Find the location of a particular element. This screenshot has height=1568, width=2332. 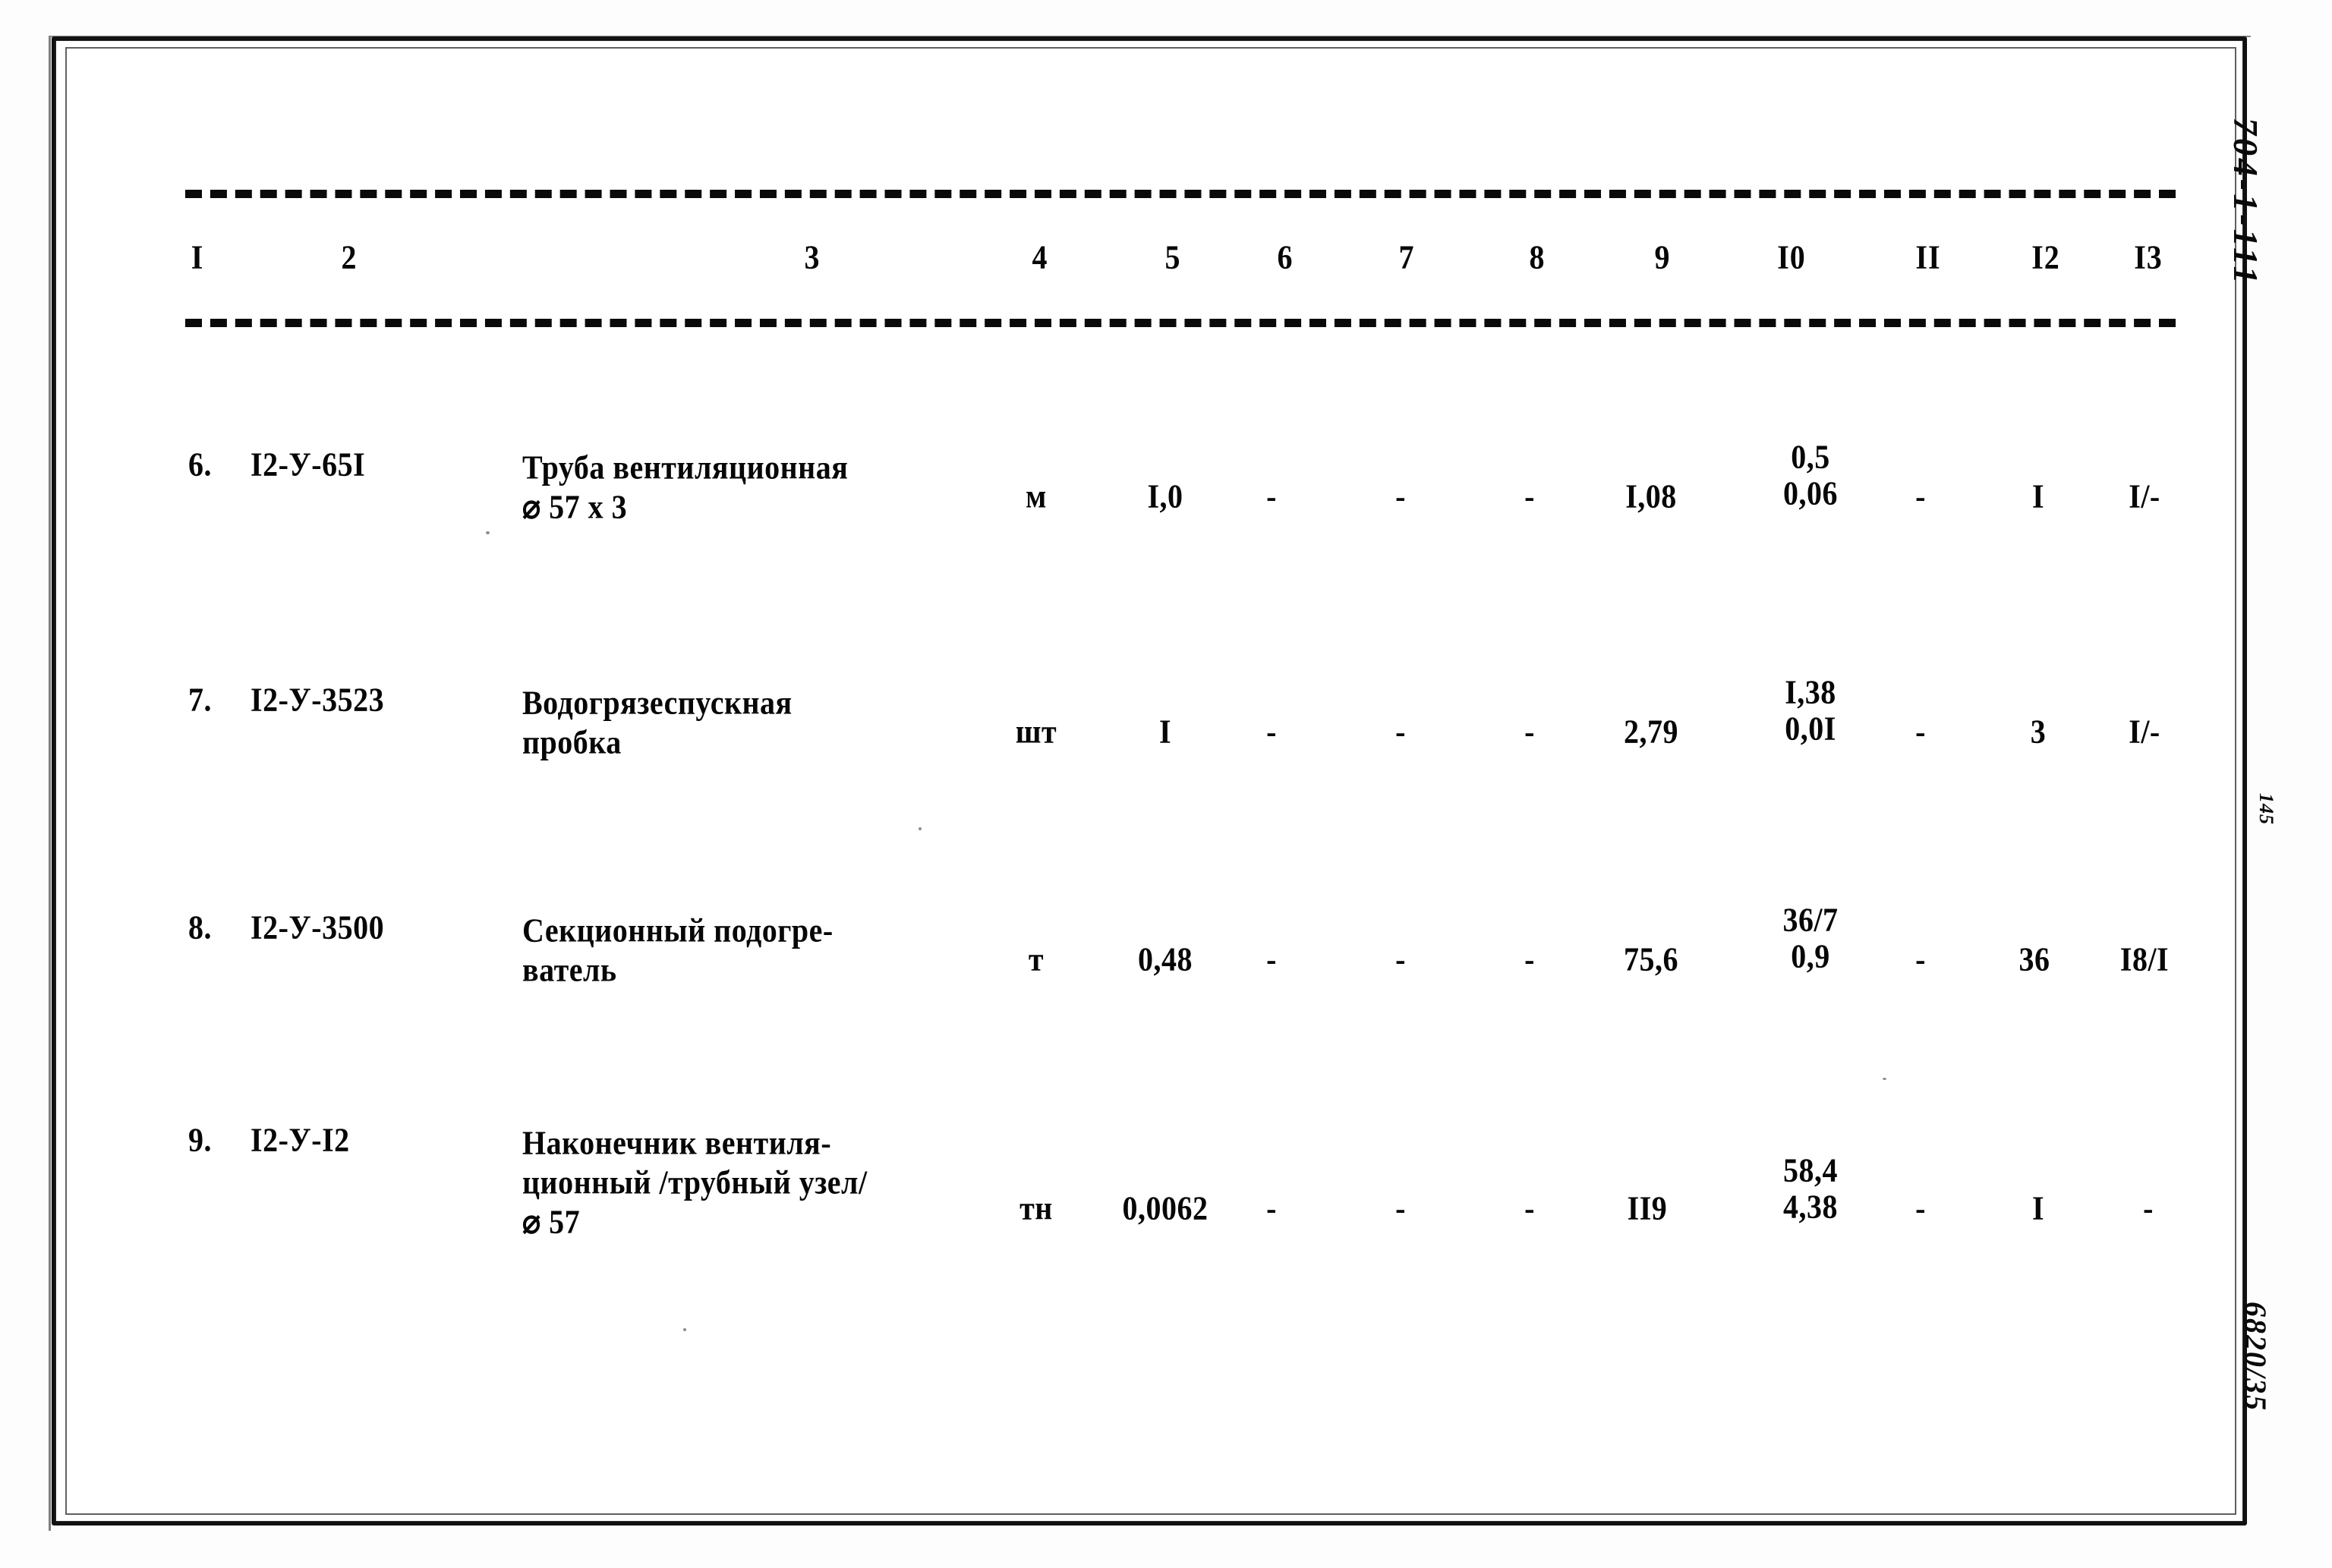

row-unit: м is located at coordinates (1036, 496).